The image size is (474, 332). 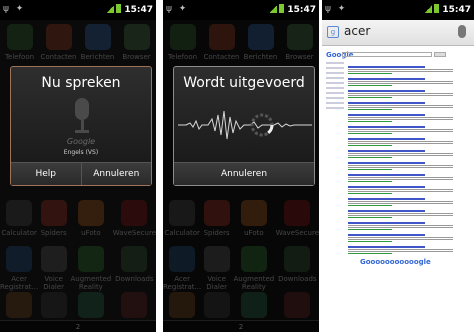 What do you see at coordinates (387, 54) in the screenshot?
I see `search-input` at bounding box center [387, 54].